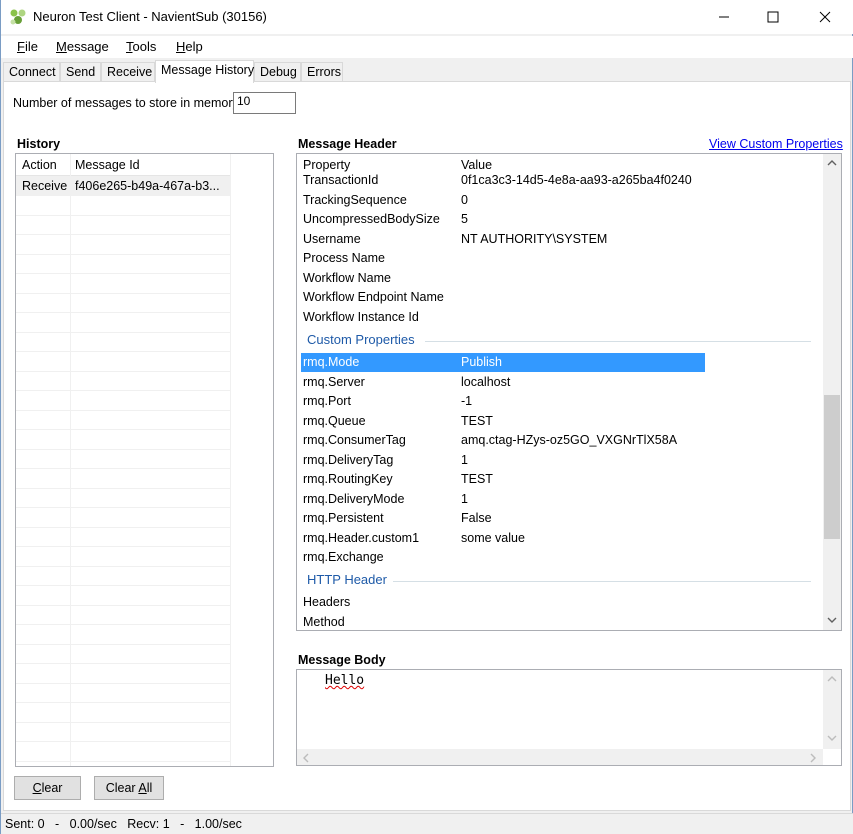 This screenshot has height=834, width=853. Describe the element at coordinates (503, 602) in the screenshot. I see `property-row: Headers` at that location.